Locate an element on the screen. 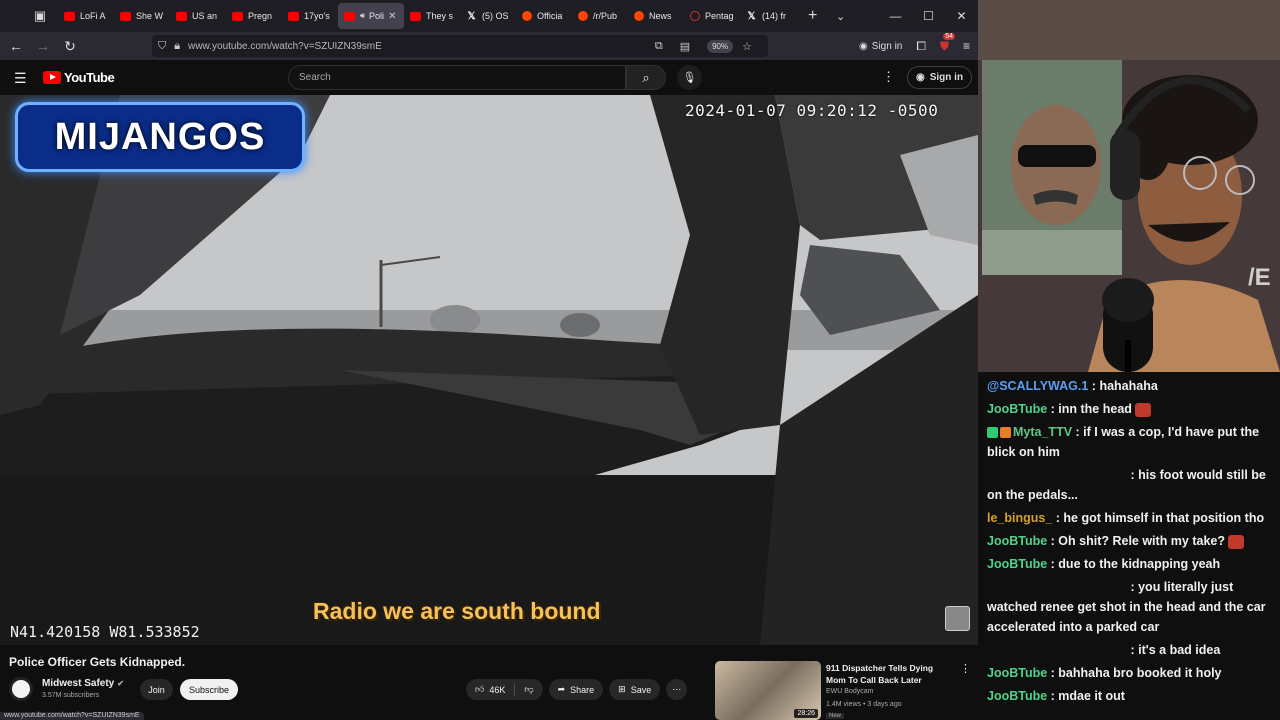 The width and height of the screenshot is (1280, 720). reload-icon: ↻ is located at coordinates (70, 46).